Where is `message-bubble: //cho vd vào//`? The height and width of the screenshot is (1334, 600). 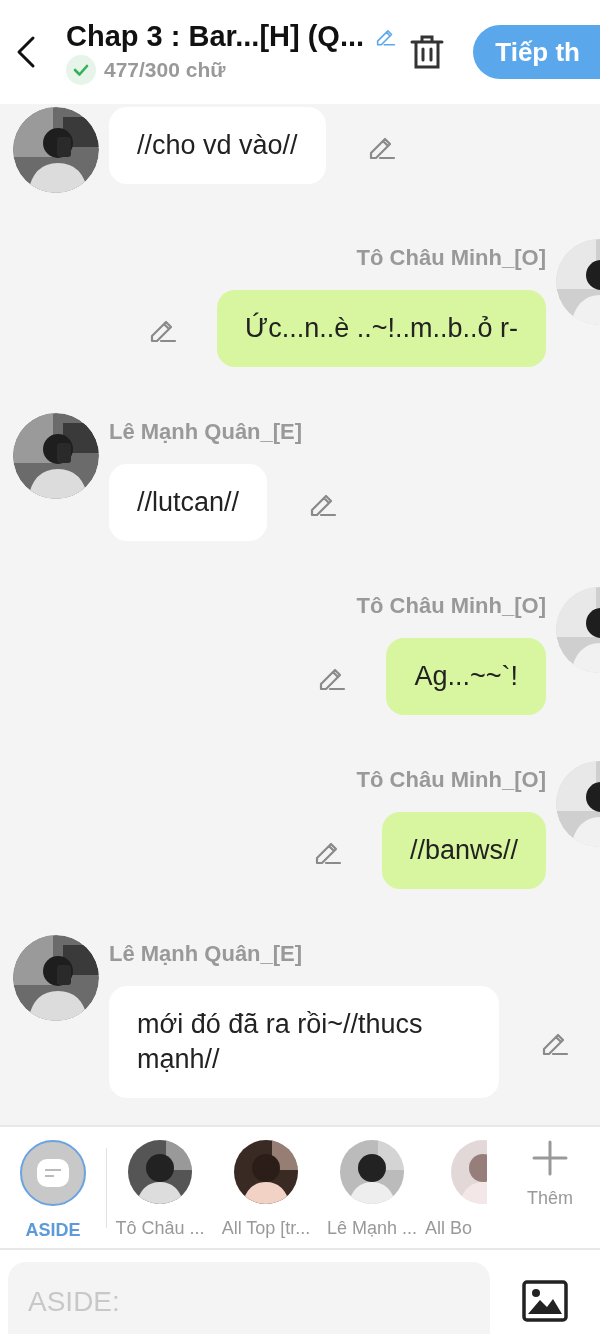
message-bubble: //cho vd vào// is located at coordinates (217, 145).